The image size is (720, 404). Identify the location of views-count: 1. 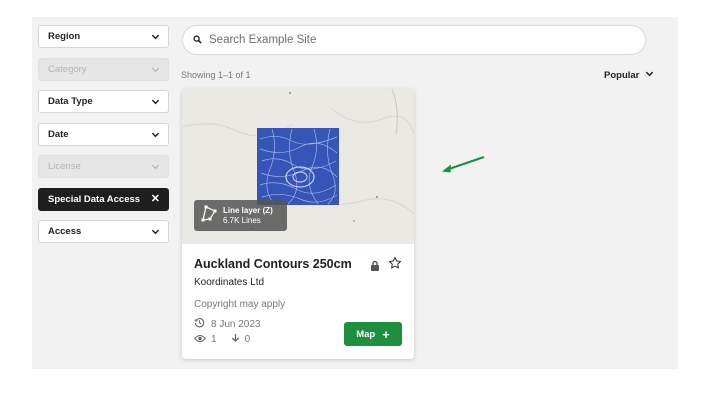
(214, 339).